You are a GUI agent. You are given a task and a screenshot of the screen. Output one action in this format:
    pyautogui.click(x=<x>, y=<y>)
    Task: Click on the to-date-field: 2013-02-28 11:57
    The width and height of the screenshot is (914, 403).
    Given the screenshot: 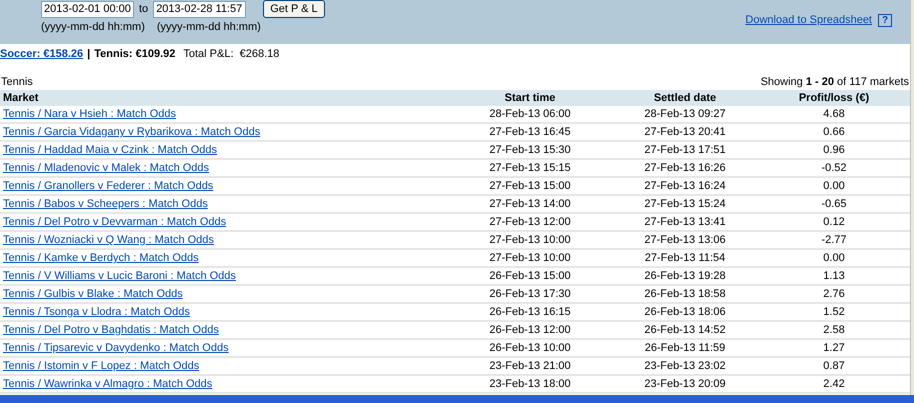 What is the action you would take?
    pyautogui.click(x=199, y=9)
    